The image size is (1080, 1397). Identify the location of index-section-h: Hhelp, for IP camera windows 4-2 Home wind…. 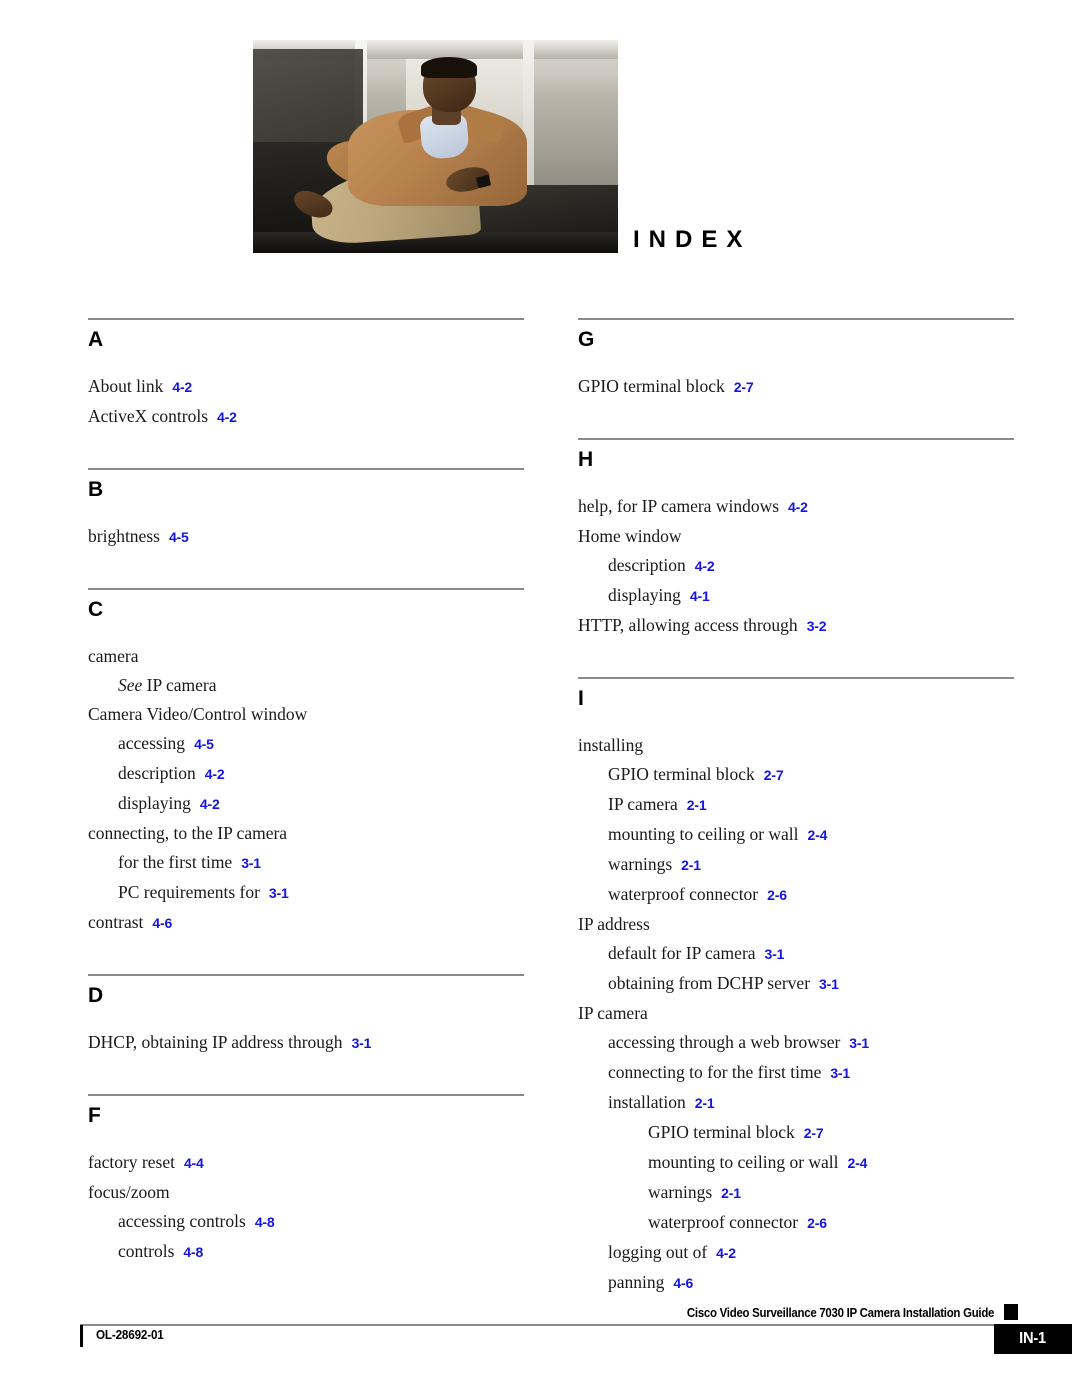
(796, 539).